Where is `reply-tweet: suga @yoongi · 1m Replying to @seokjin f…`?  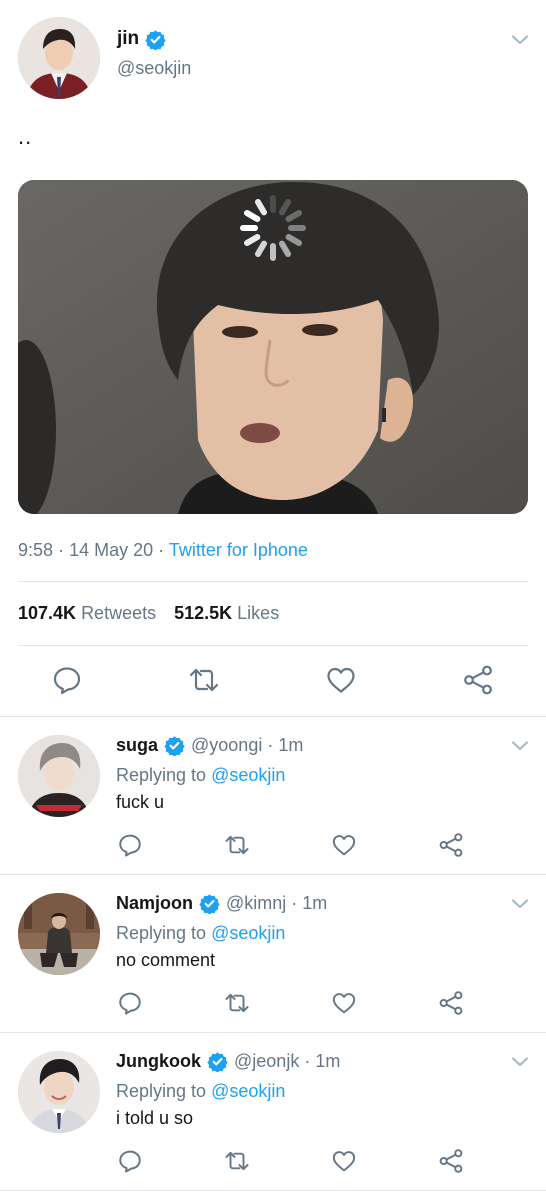
reply-tweet: suga @yoongi · 1m Replying to @seokjin f… is located at coordinates (273, 795).